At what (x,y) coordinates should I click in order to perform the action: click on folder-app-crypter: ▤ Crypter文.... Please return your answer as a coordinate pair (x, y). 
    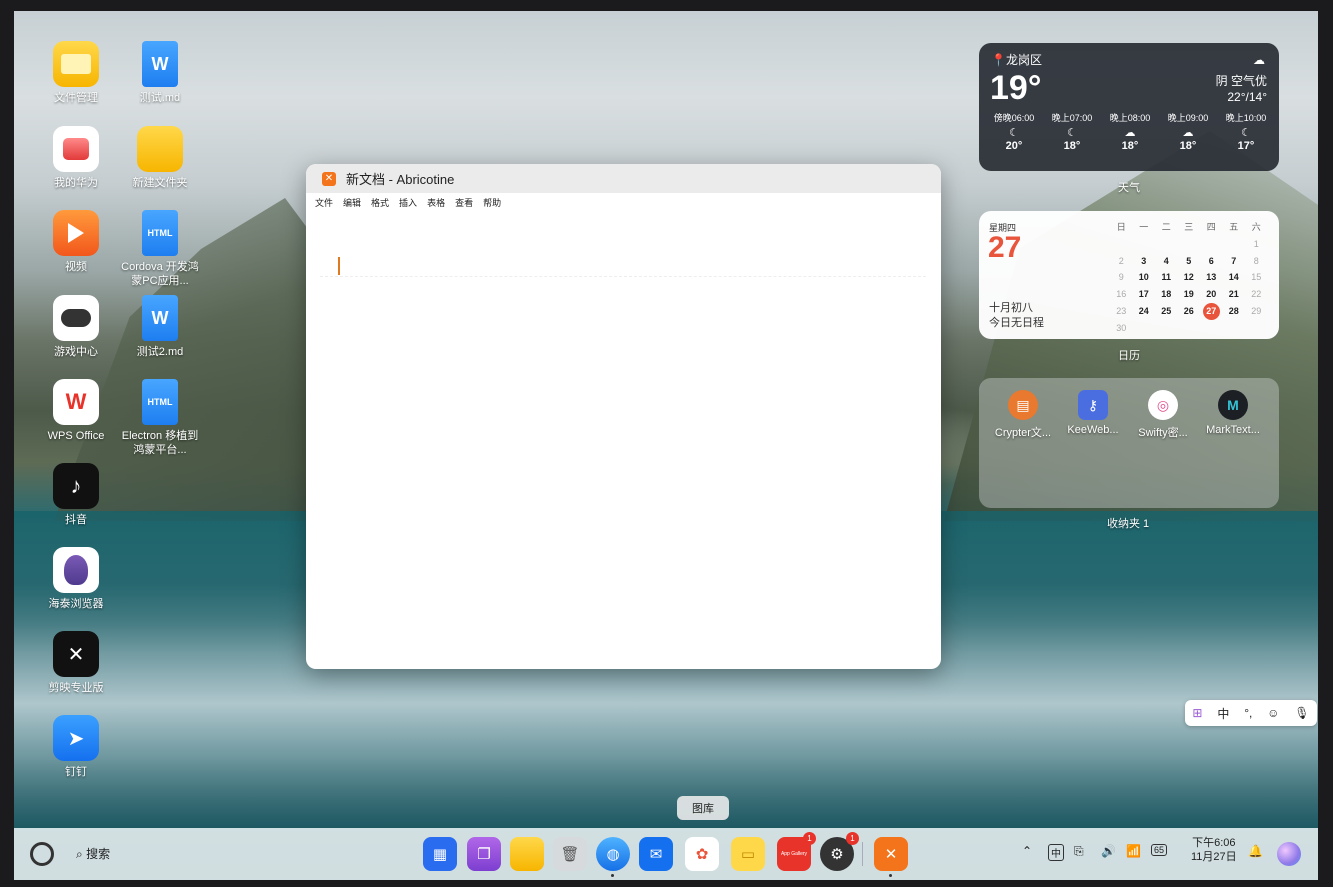
    Looking at the image, I should click on (1023, 415).